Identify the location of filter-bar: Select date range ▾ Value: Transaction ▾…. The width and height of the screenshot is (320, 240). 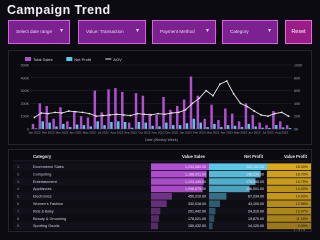
(160, 32).